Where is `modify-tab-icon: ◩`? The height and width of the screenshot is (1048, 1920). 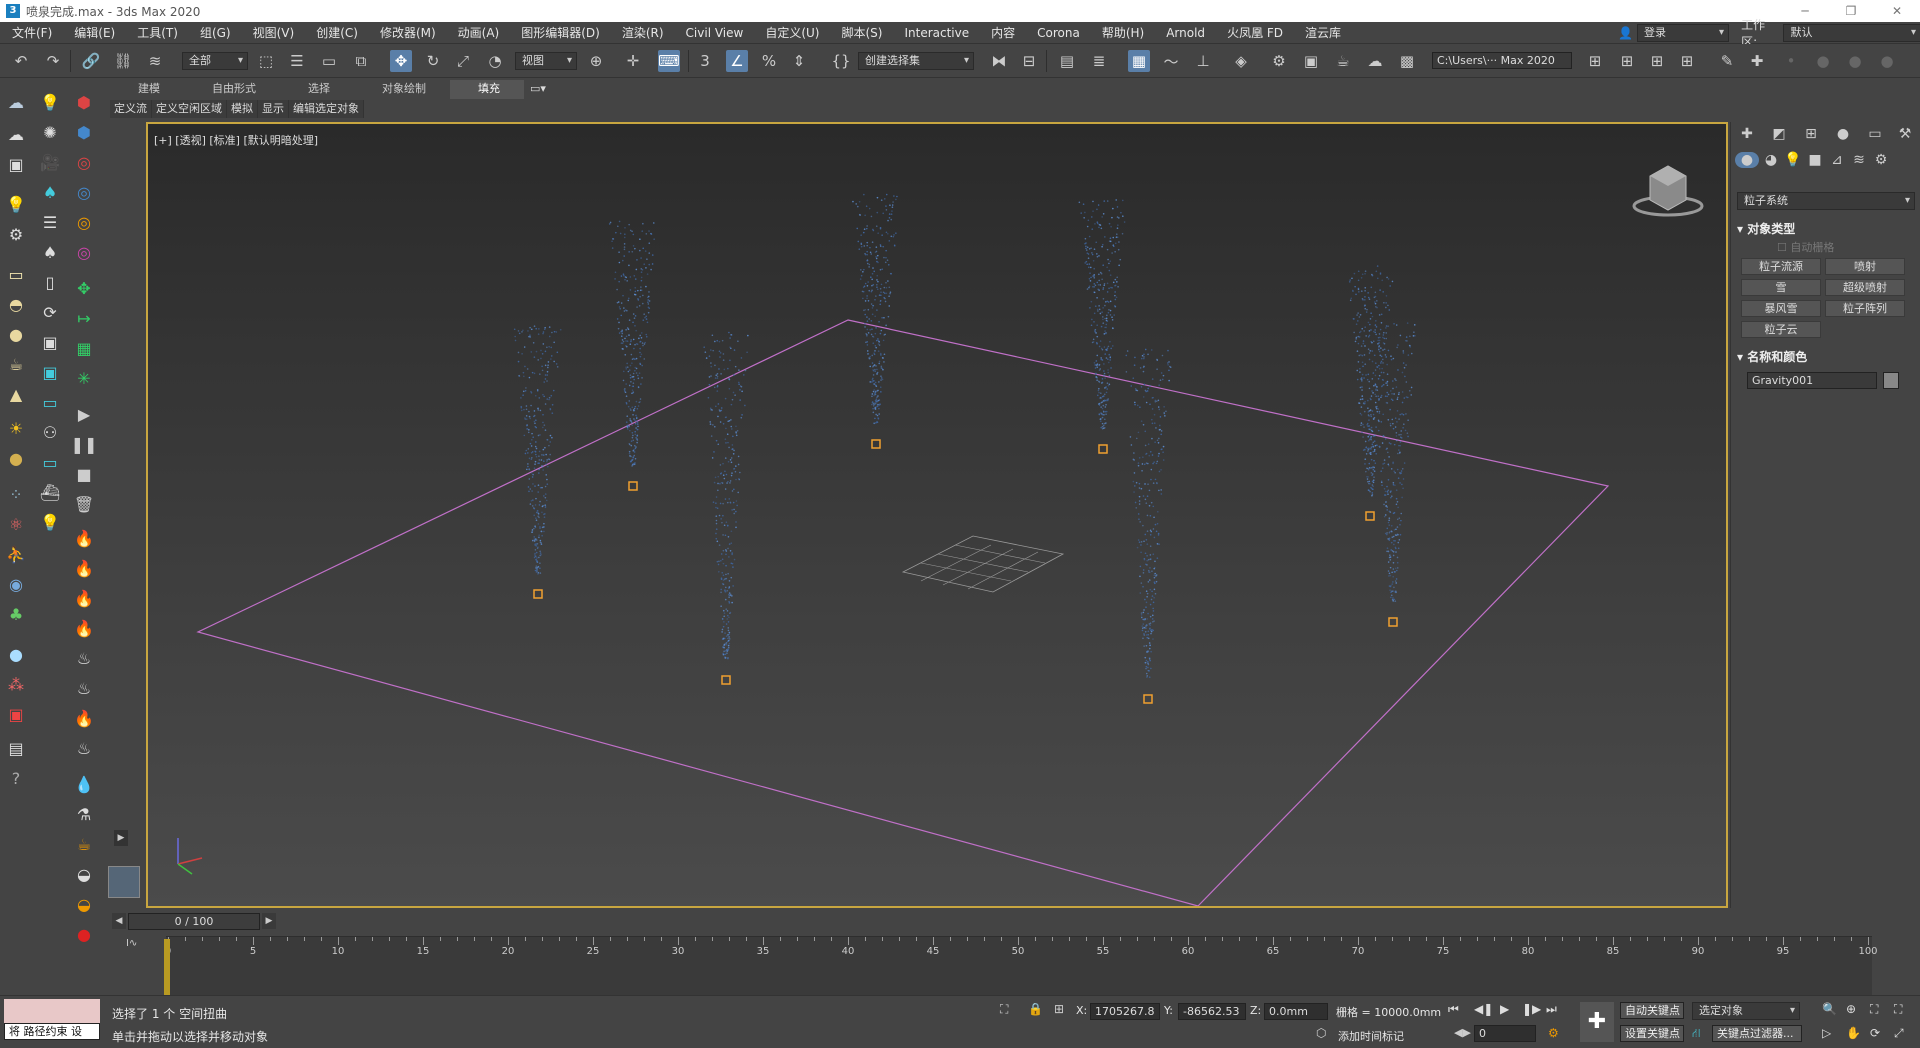
modify-tab-icon: ◩ is located at coordinates (1779, 134).